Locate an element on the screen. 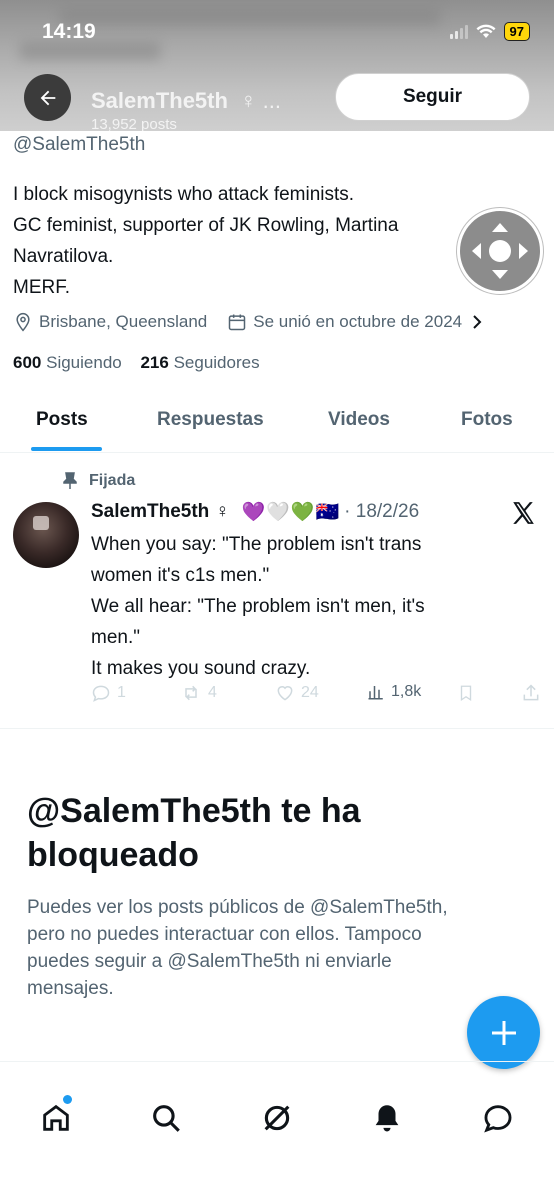  followers-link: 216 Seguidores is located at coordinates (199, 362).